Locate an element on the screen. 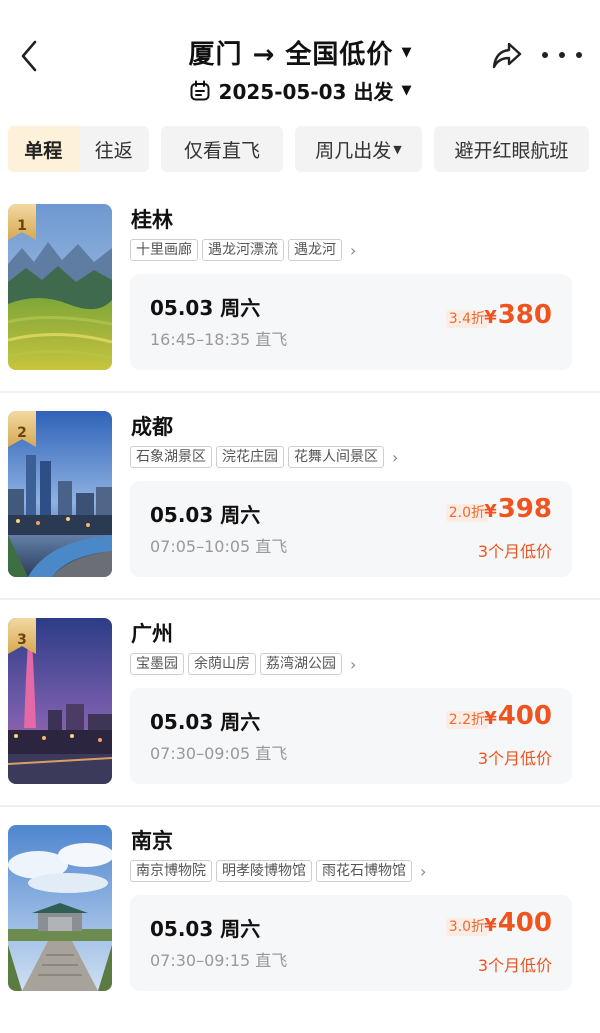 The image size is (600, 1033). flight-offer: 05.03 周六 07:30–09:05 直飞 2.2折 ¥400 3个月低价 is located at coordinates (351, 736).